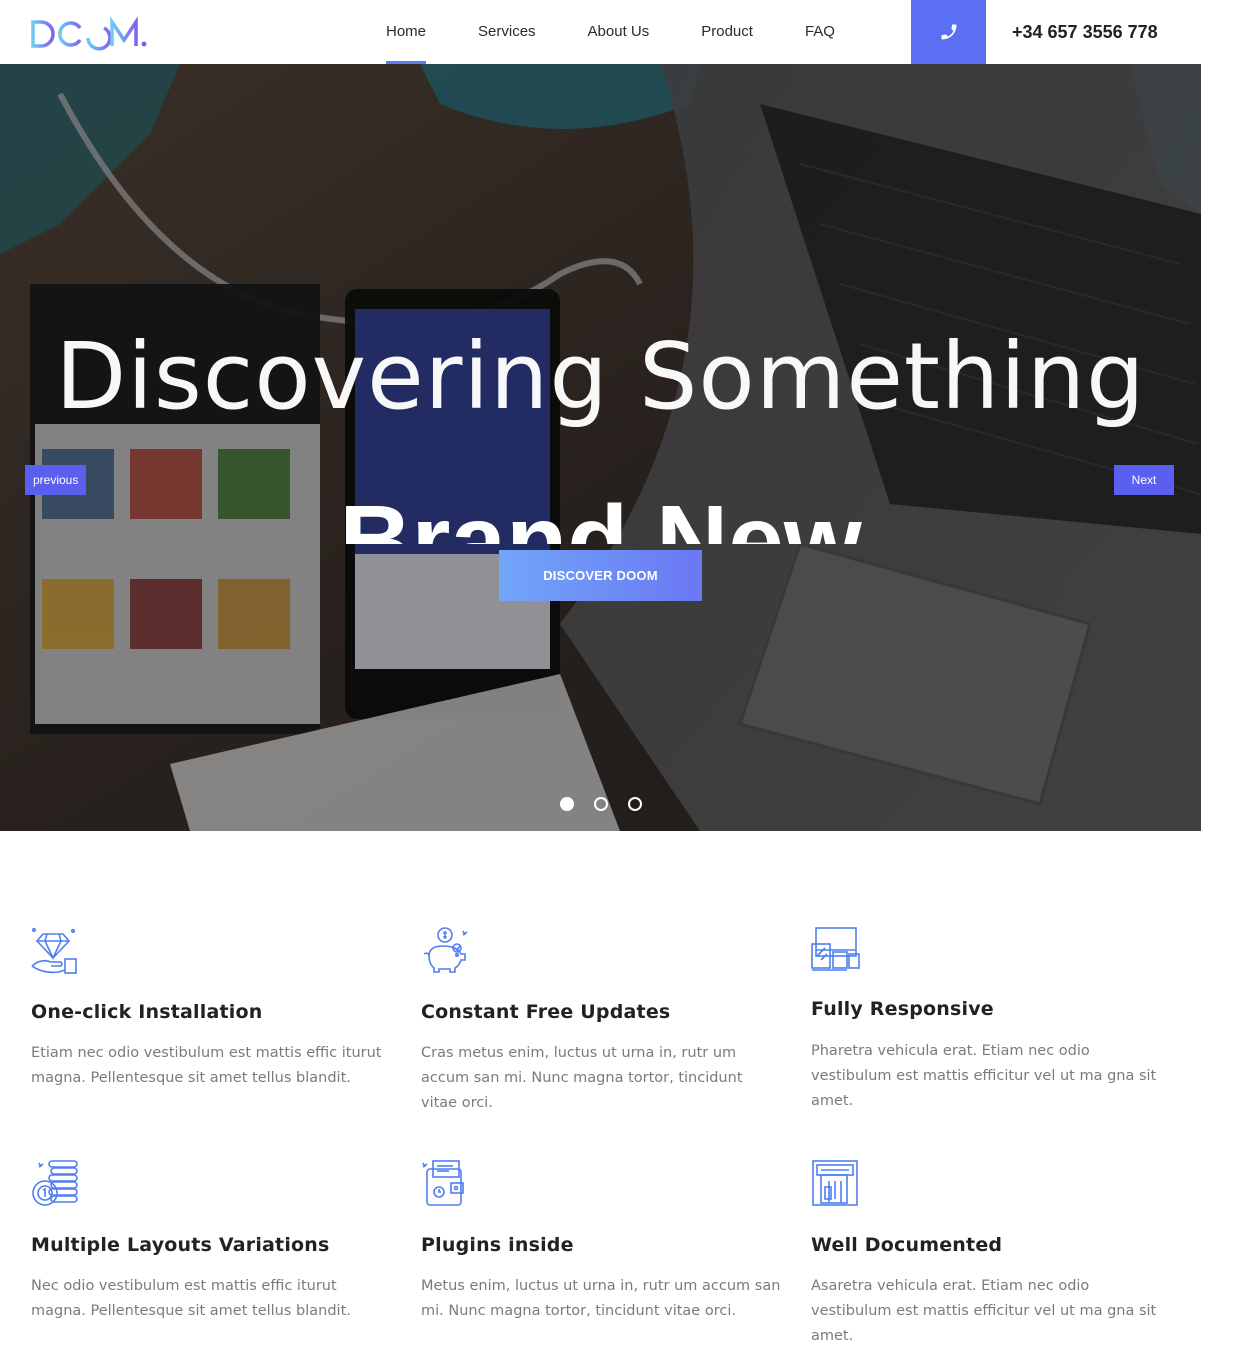 The image size is (1235, 1365). What do you see at coordinates (95, 34) in the screenshot?
I see `logo` at bounding box center [95, 34].